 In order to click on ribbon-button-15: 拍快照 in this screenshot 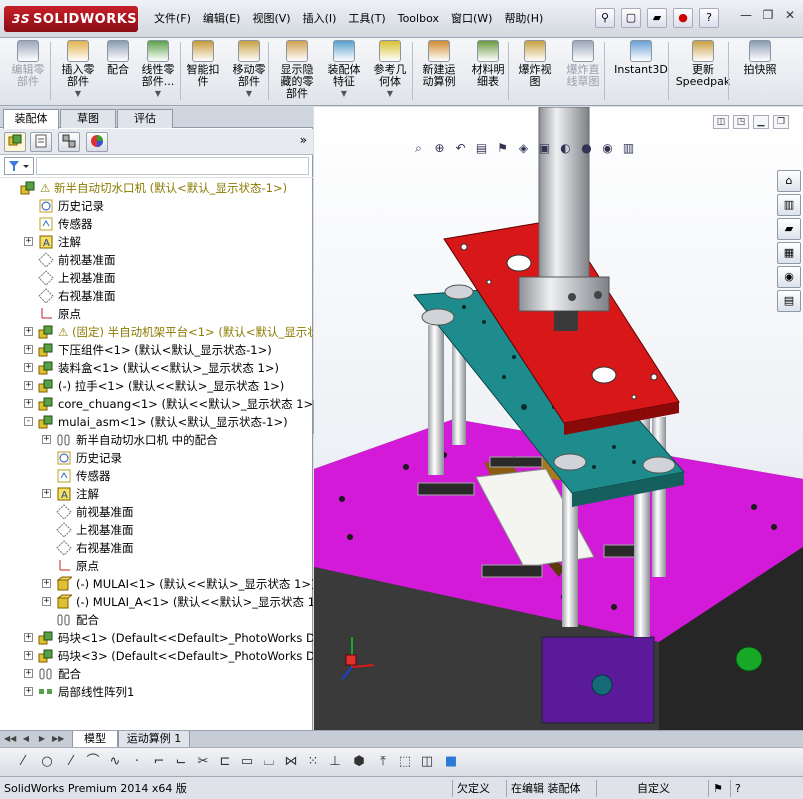, I will do `click(760, 71)`.